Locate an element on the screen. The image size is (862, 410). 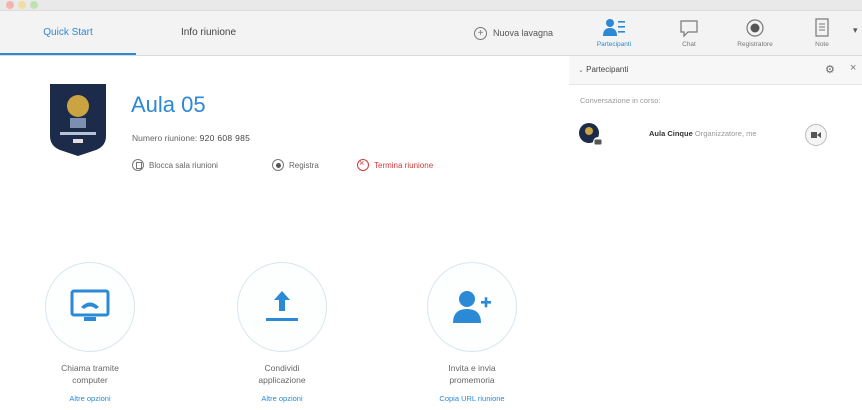
room-avatar is located at coordinates (78, 120).